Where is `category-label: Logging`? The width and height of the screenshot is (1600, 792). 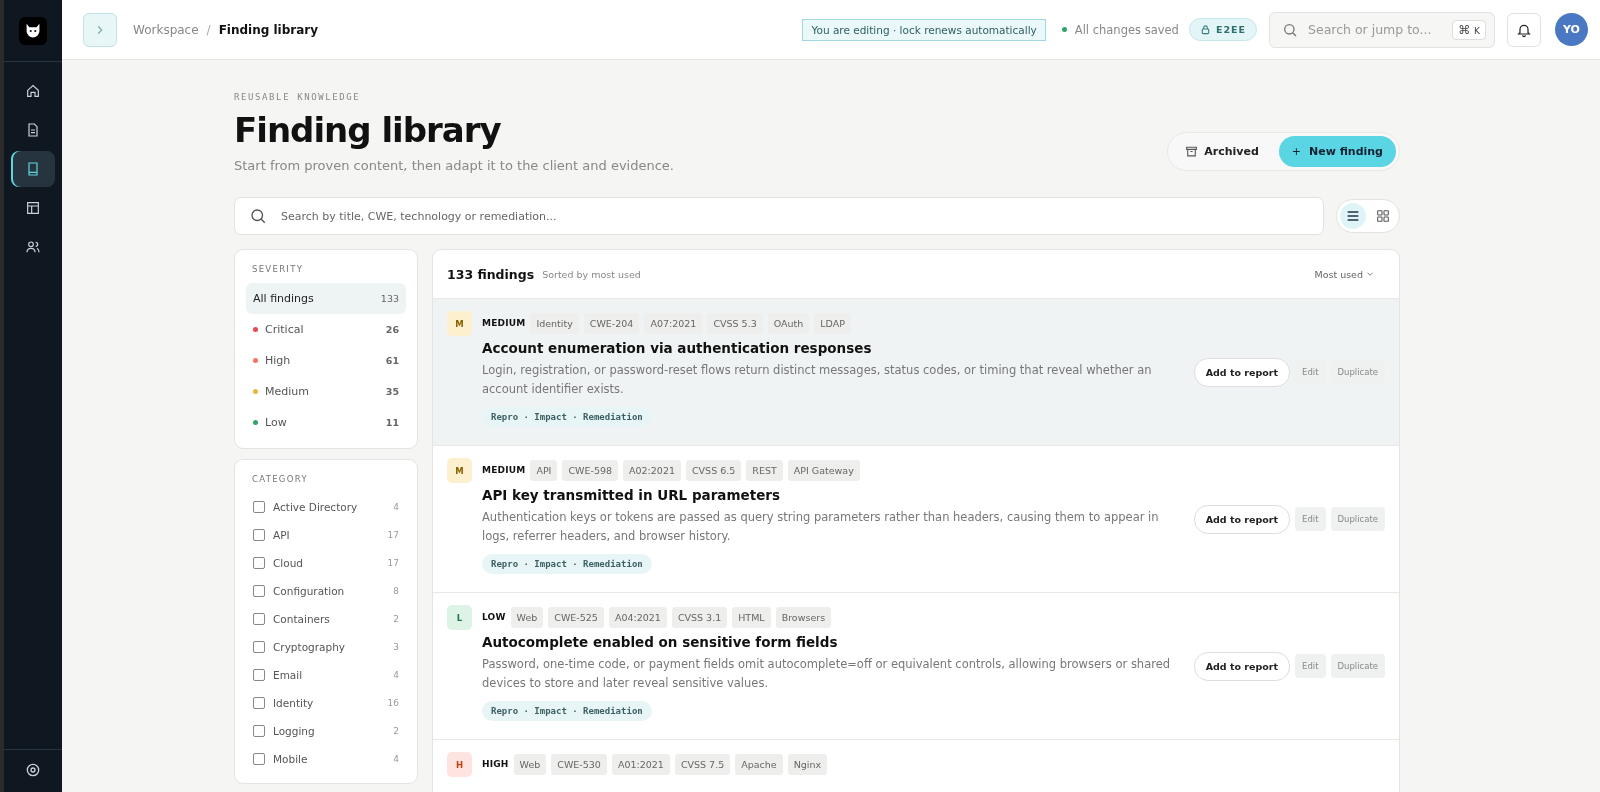
category-label: Logging is located at coordinates (294, 731).